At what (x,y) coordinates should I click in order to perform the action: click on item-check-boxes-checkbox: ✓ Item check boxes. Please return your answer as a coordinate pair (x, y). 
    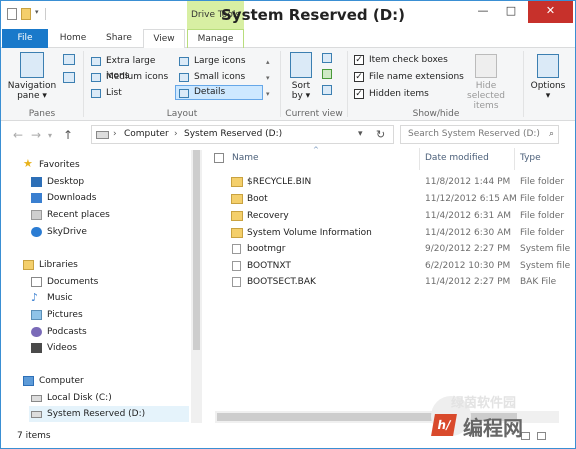
    Looking at the image, I should click on (401, 60).